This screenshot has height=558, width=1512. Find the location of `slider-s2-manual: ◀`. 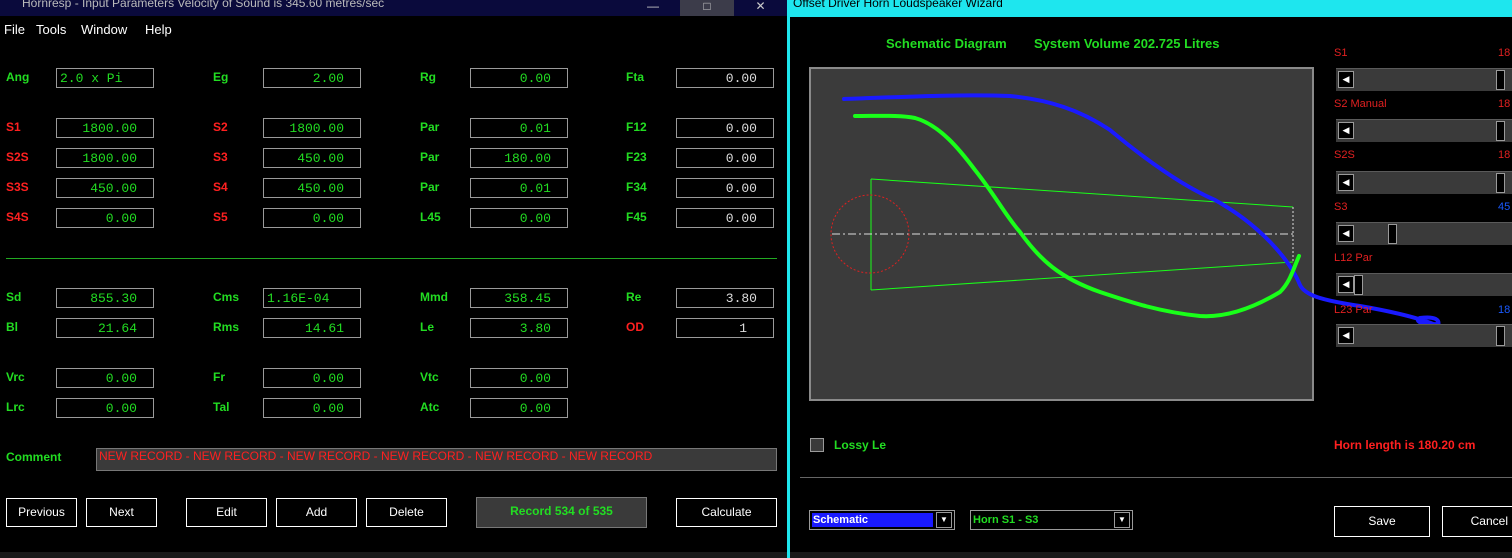

slider-s2-manual: ◀ is located at coordinates (1424, 130).